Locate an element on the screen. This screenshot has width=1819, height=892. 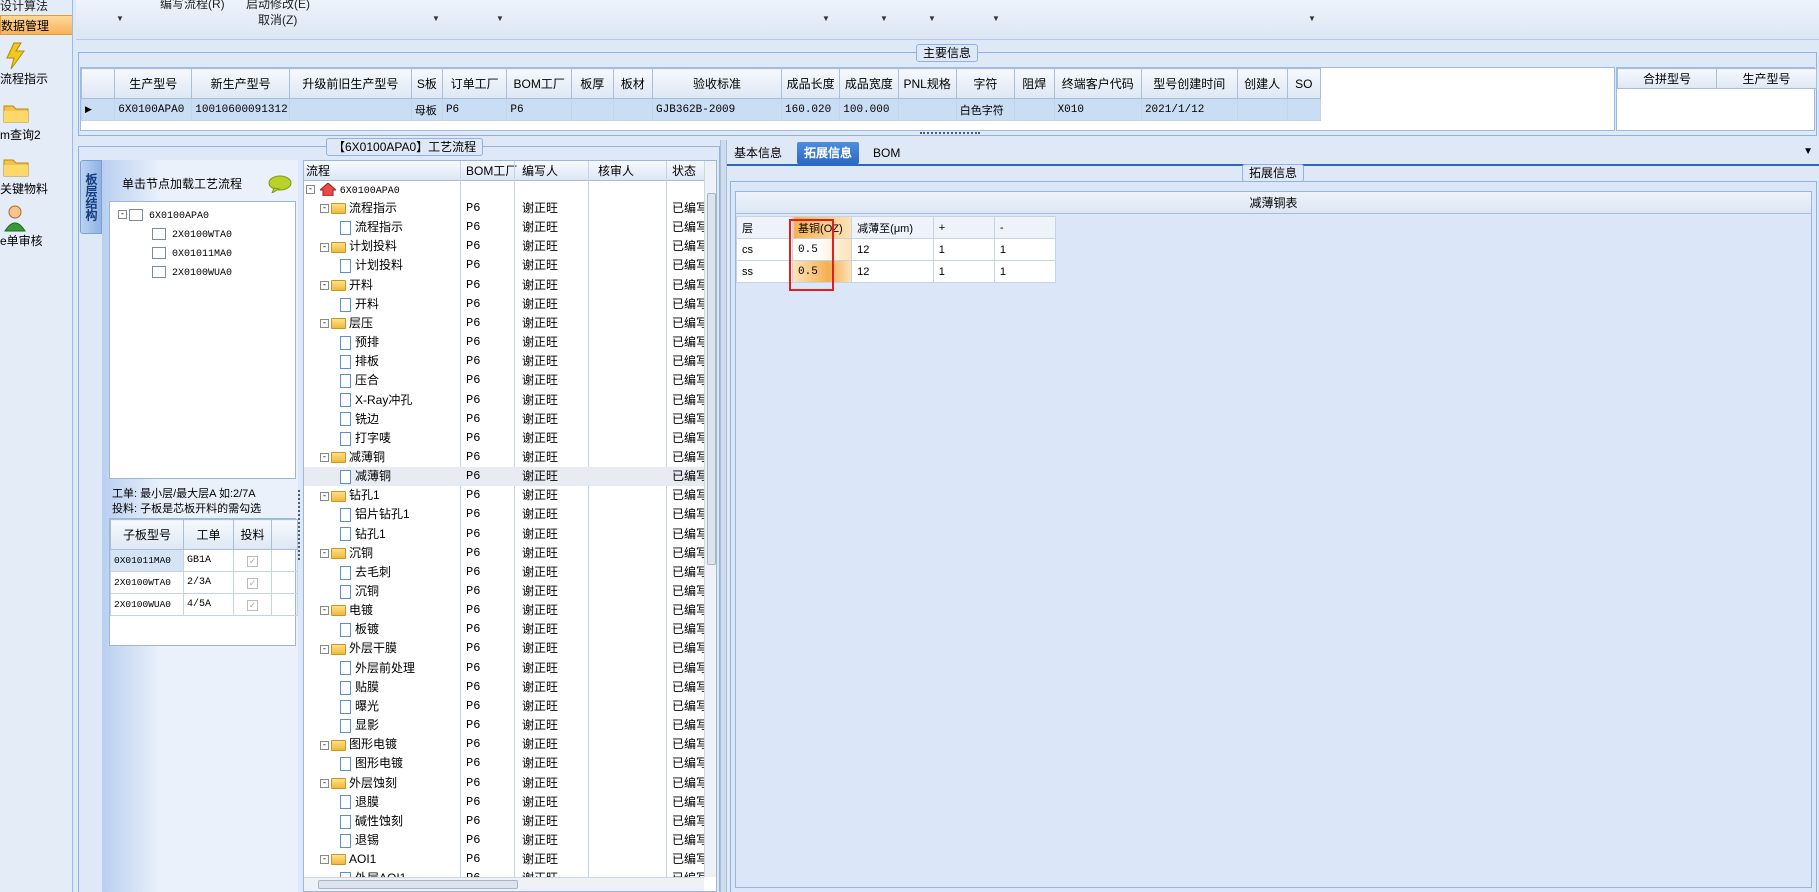
flow-step-row: 铣边 P6 谢正旺 已编写 is located at coordinates (504, 419).